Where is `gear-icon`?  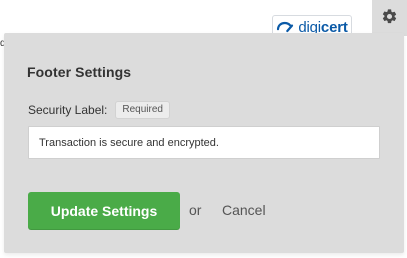 gear-icon is located at coordinates (389, 18).